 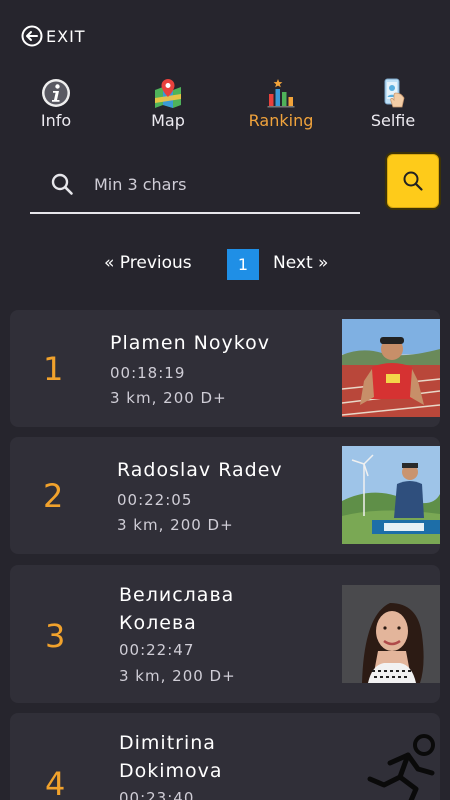 What do you see at coordinates (281, 120) in the screenshot?
I see `tab-ranking-label: Ranking` at bounding box center [281, 120].